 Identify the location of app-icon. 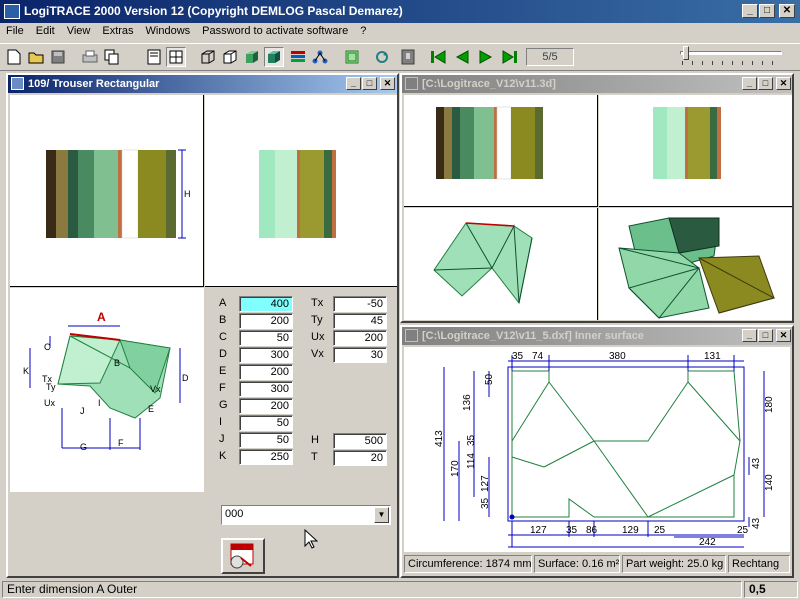
(12, 11).